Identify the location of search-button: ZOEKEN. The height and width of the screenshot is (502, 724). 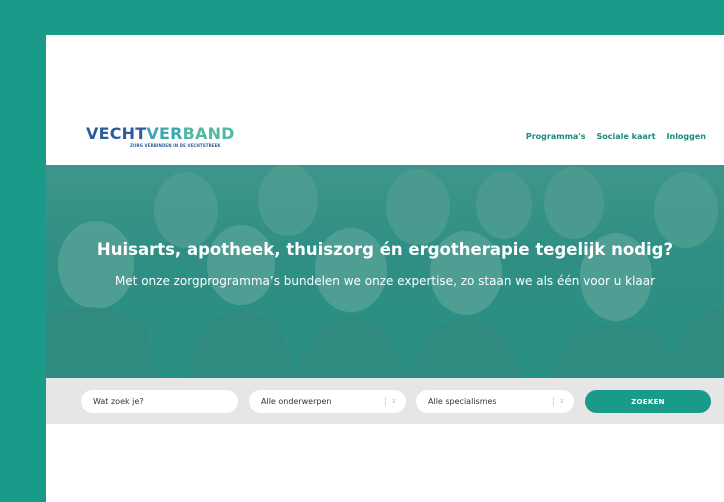
(648, 401).